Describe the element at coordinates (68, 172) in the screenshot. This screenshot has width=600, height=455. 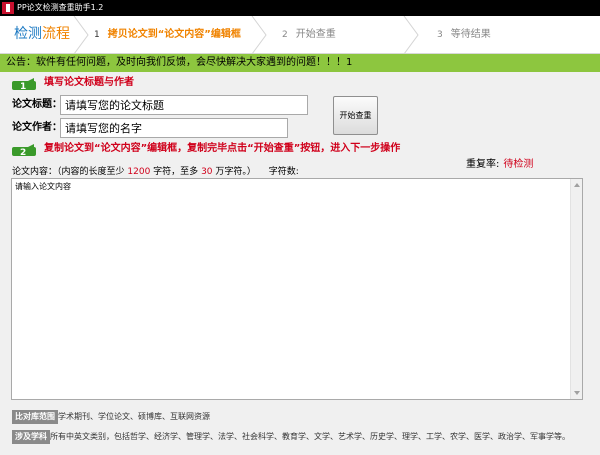
I see `hint-prefix: 论文内容：（内容的长度至少` at that location.